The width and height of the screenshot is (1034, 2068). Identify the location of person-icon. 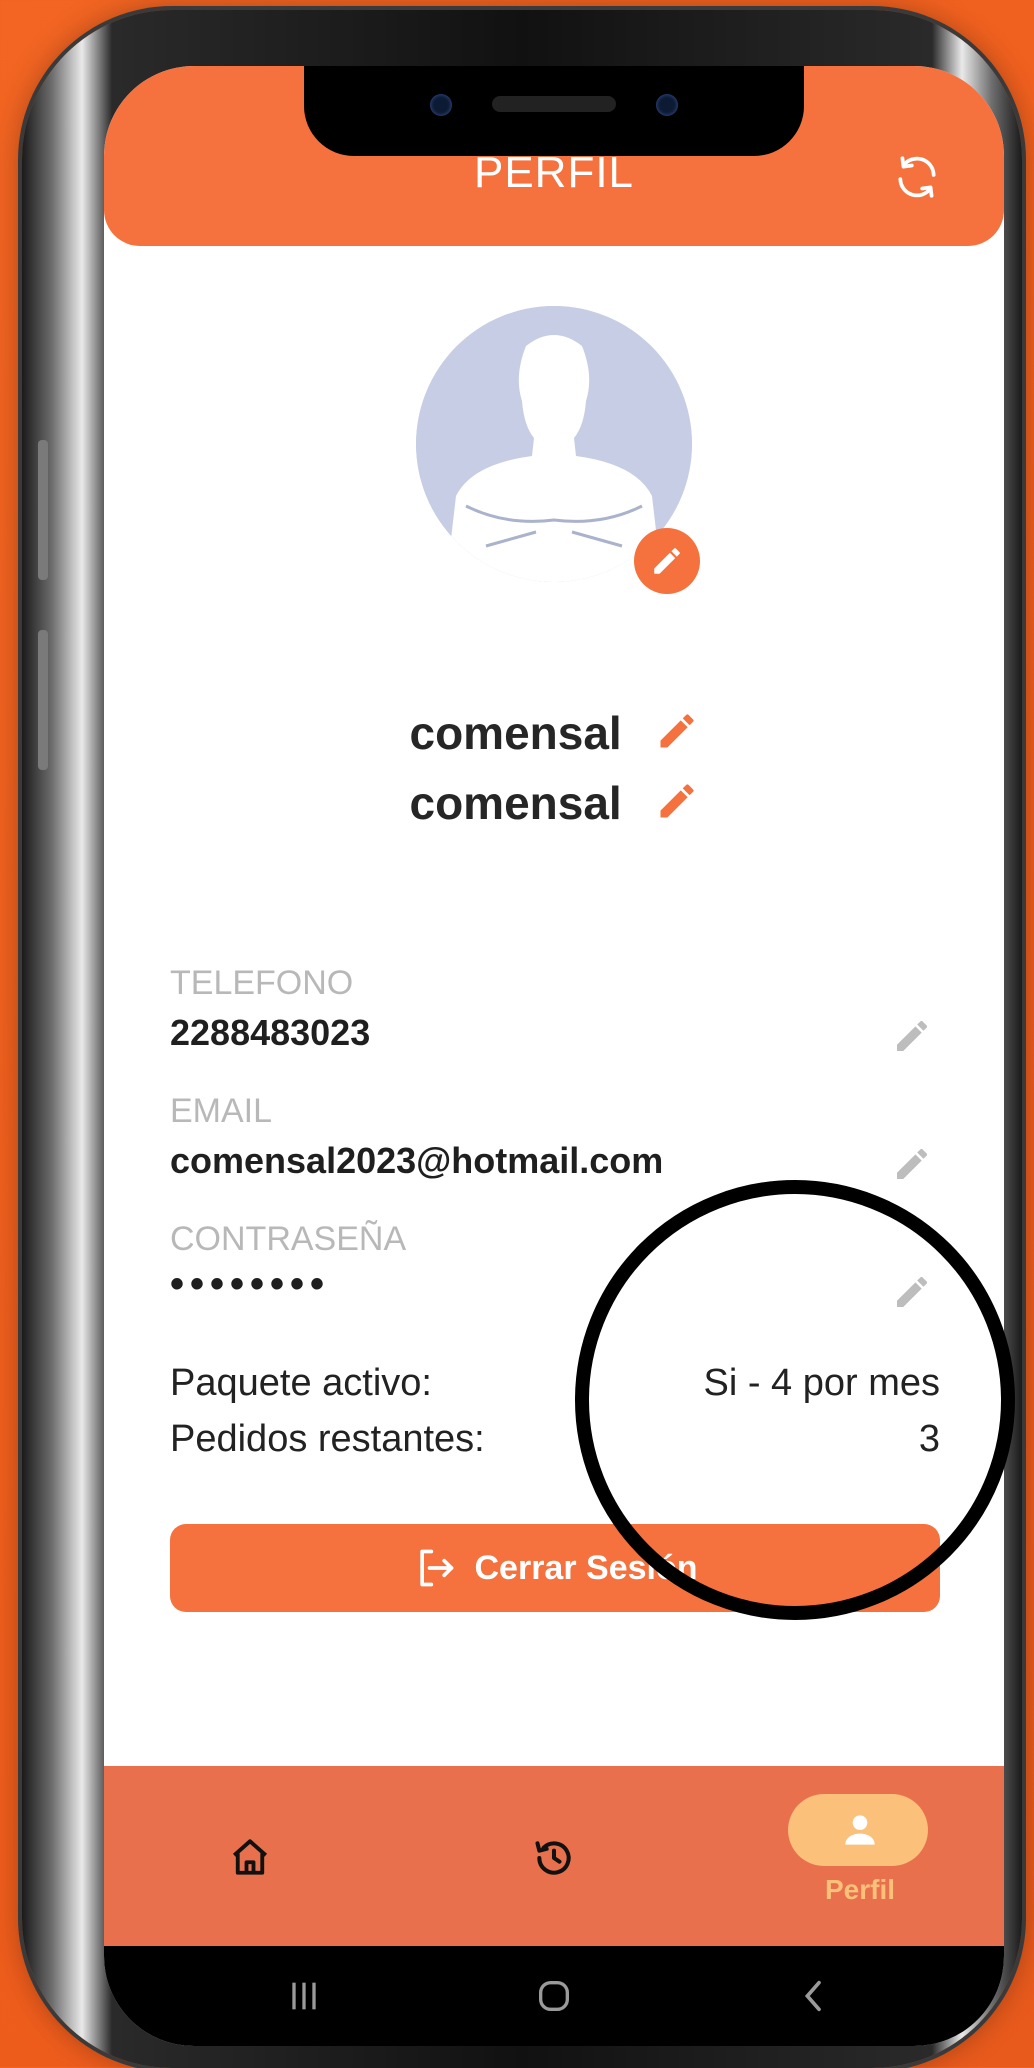
(860, 1830).